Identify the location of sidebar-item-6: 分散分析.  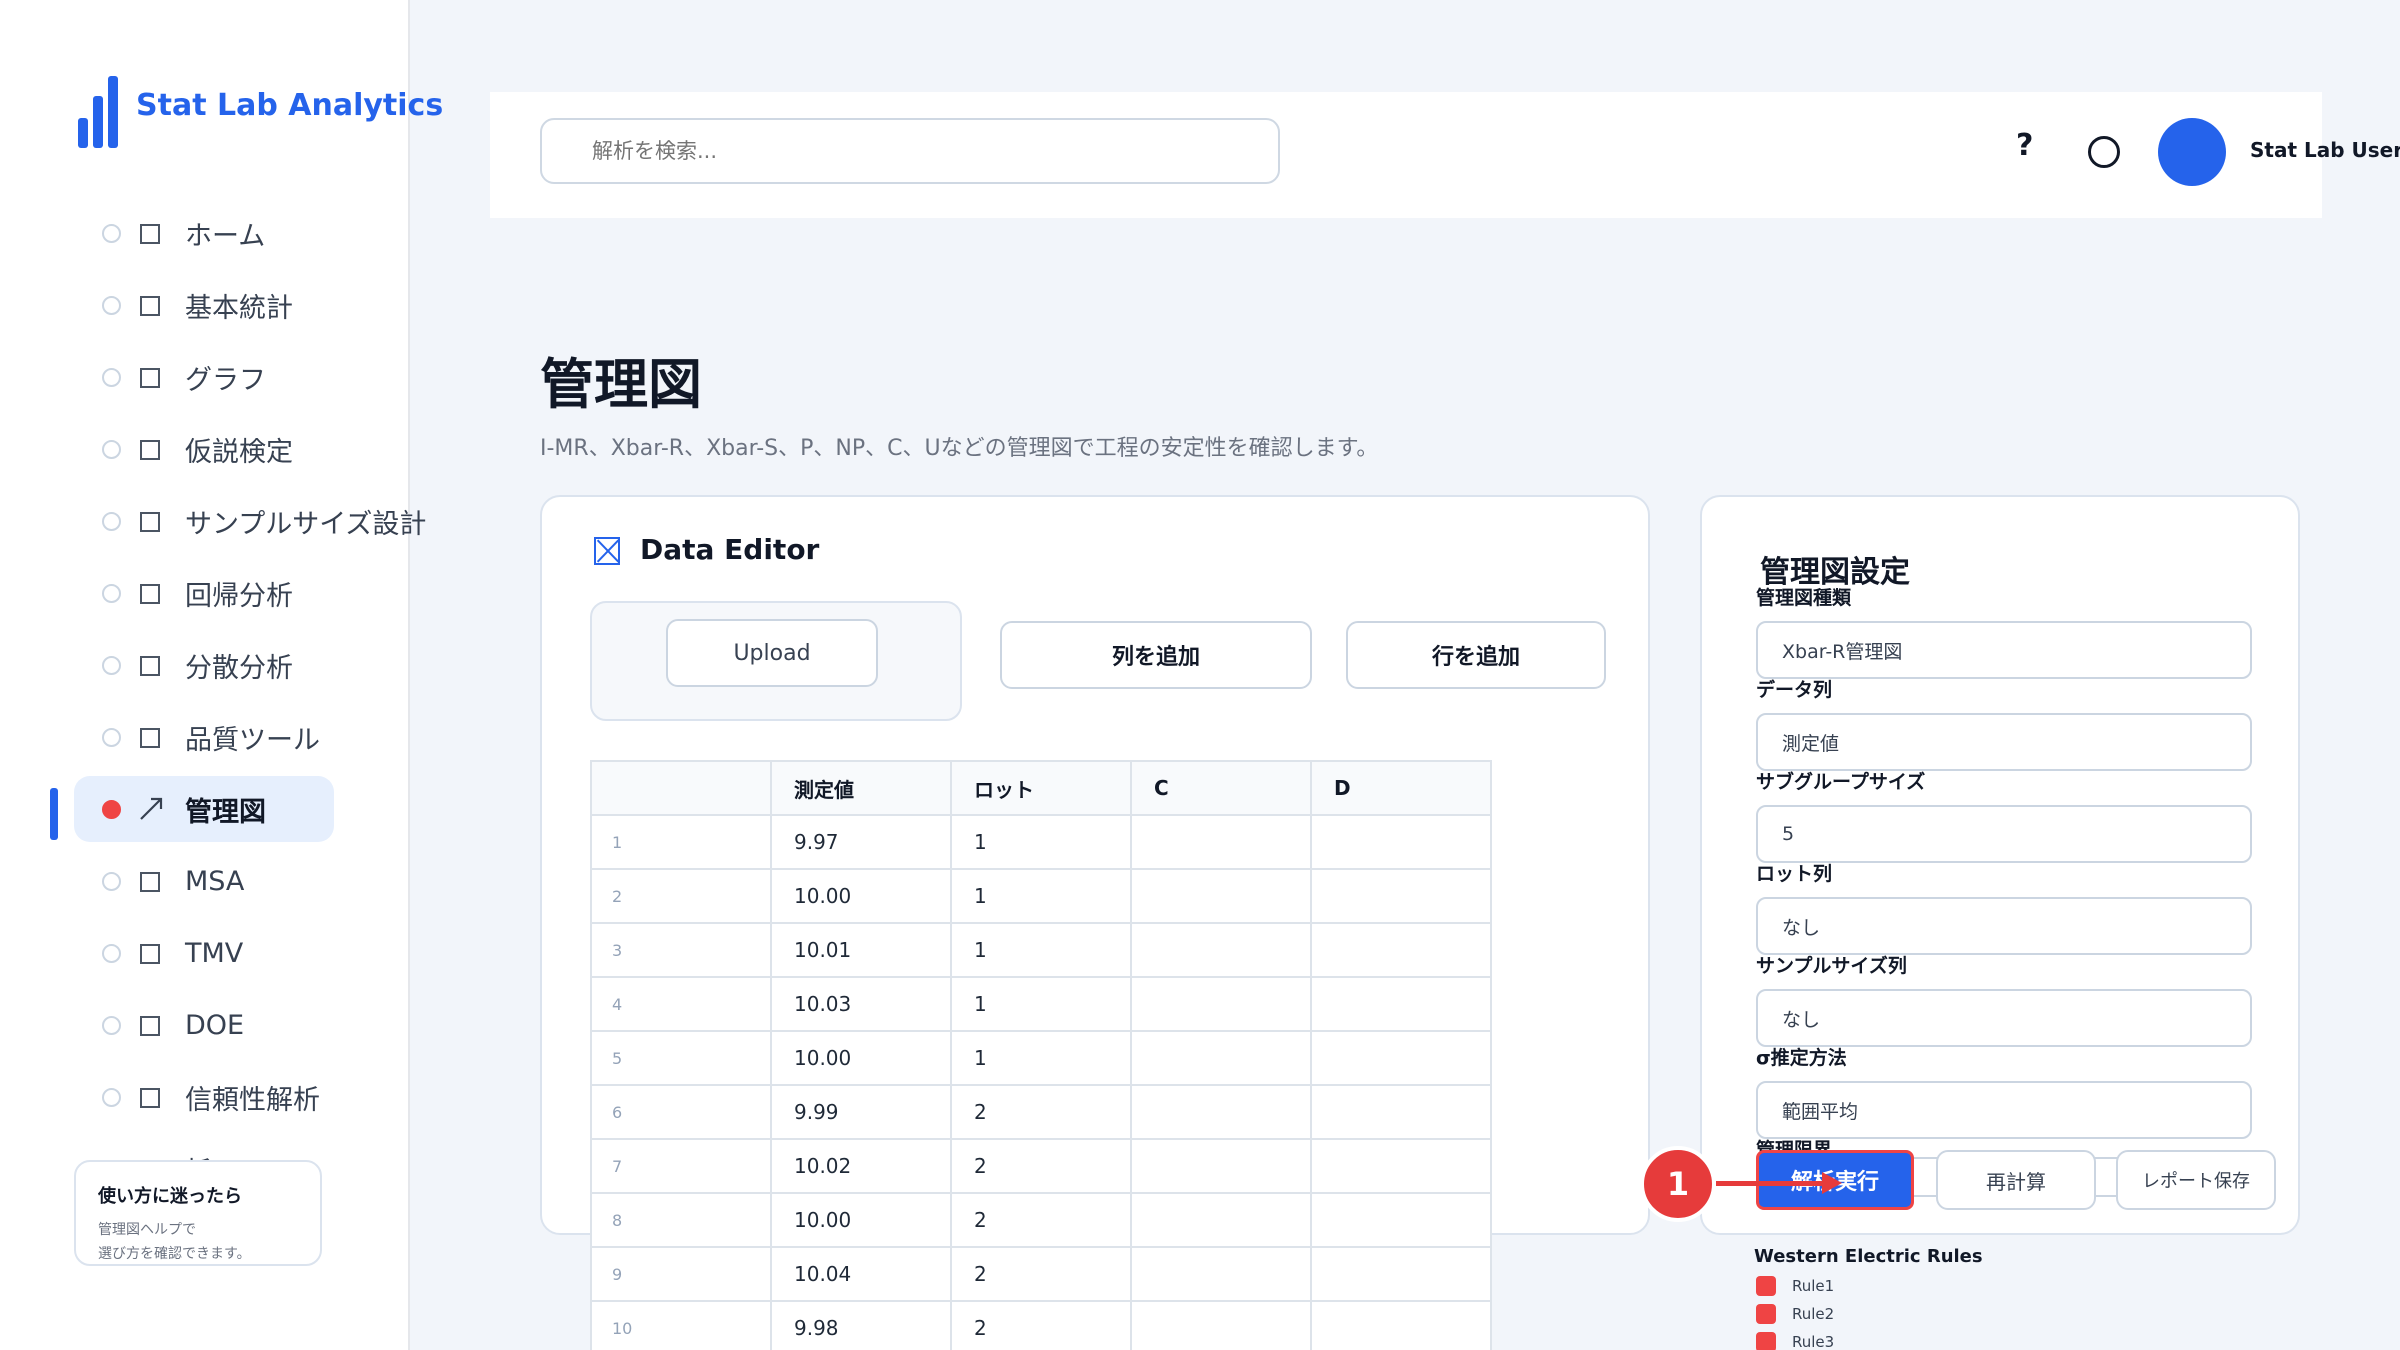
(204, 665).